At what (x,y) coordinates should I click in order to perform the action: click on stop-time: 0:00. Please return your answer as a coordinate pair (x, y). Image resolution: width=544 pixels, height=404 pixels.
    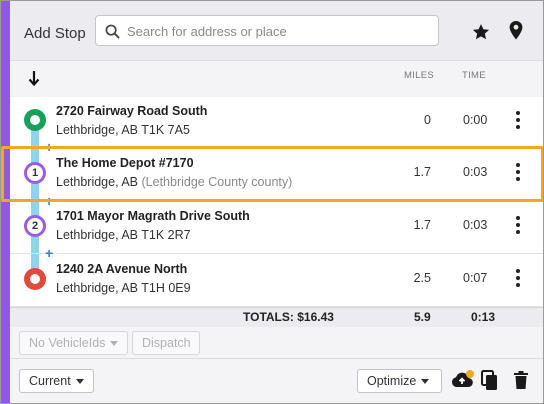
    Looking at the image, I should click on (475, 120).